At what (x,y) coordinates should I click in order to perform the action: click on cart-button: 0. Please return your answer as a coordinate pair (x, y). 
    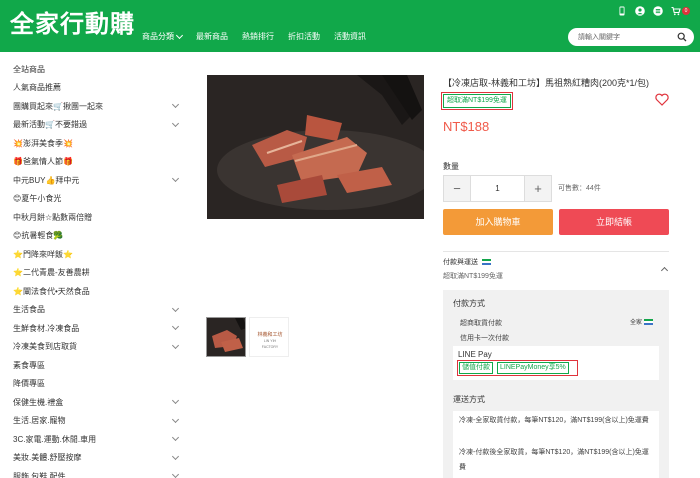
    Looking at the image, I should click on (680, 11).